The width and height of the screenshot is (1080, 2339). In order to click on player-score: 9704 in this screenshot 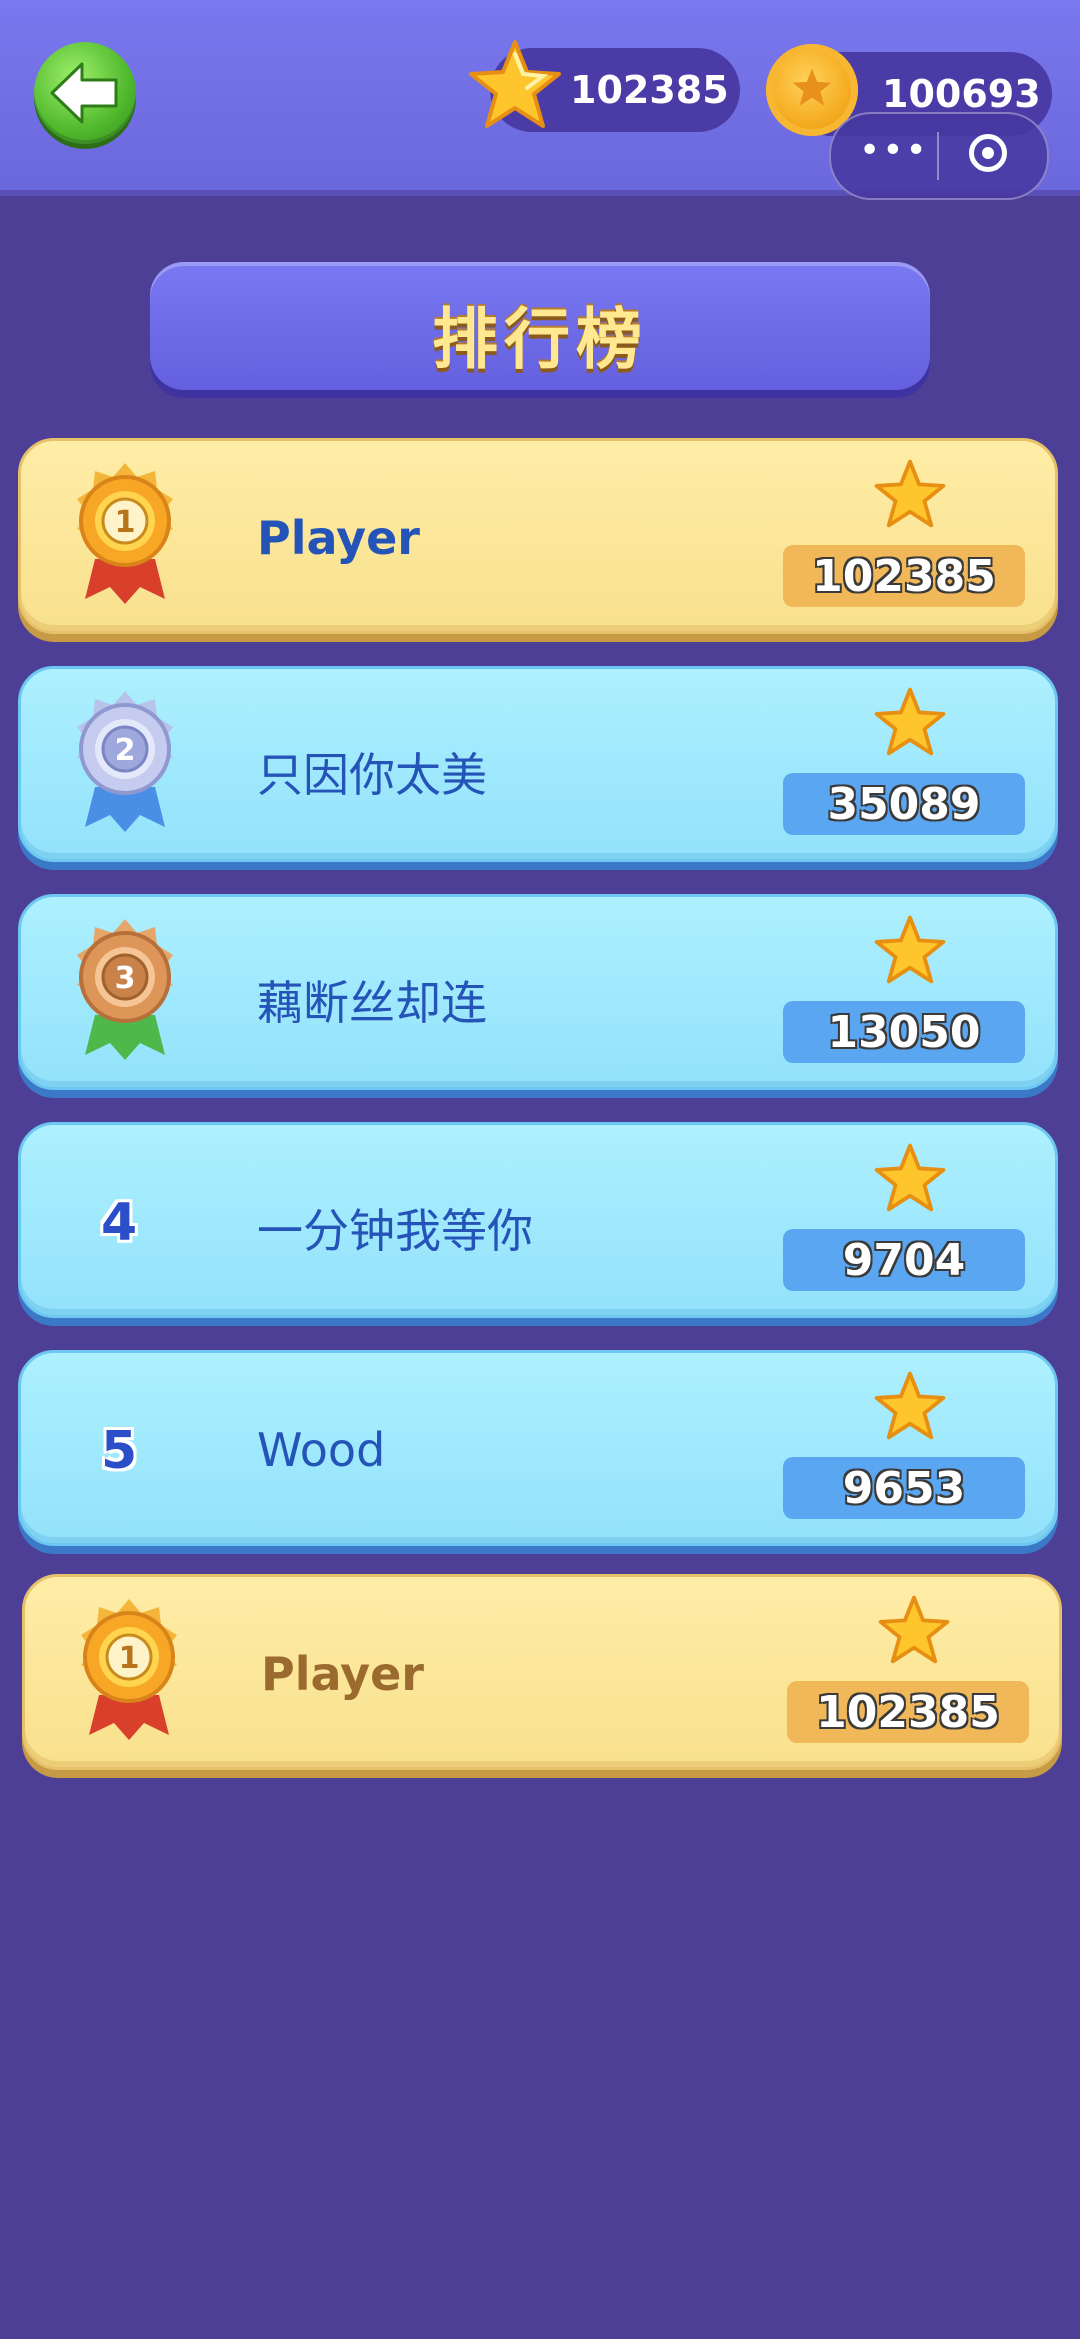, I will do `click(904, 1260)`.